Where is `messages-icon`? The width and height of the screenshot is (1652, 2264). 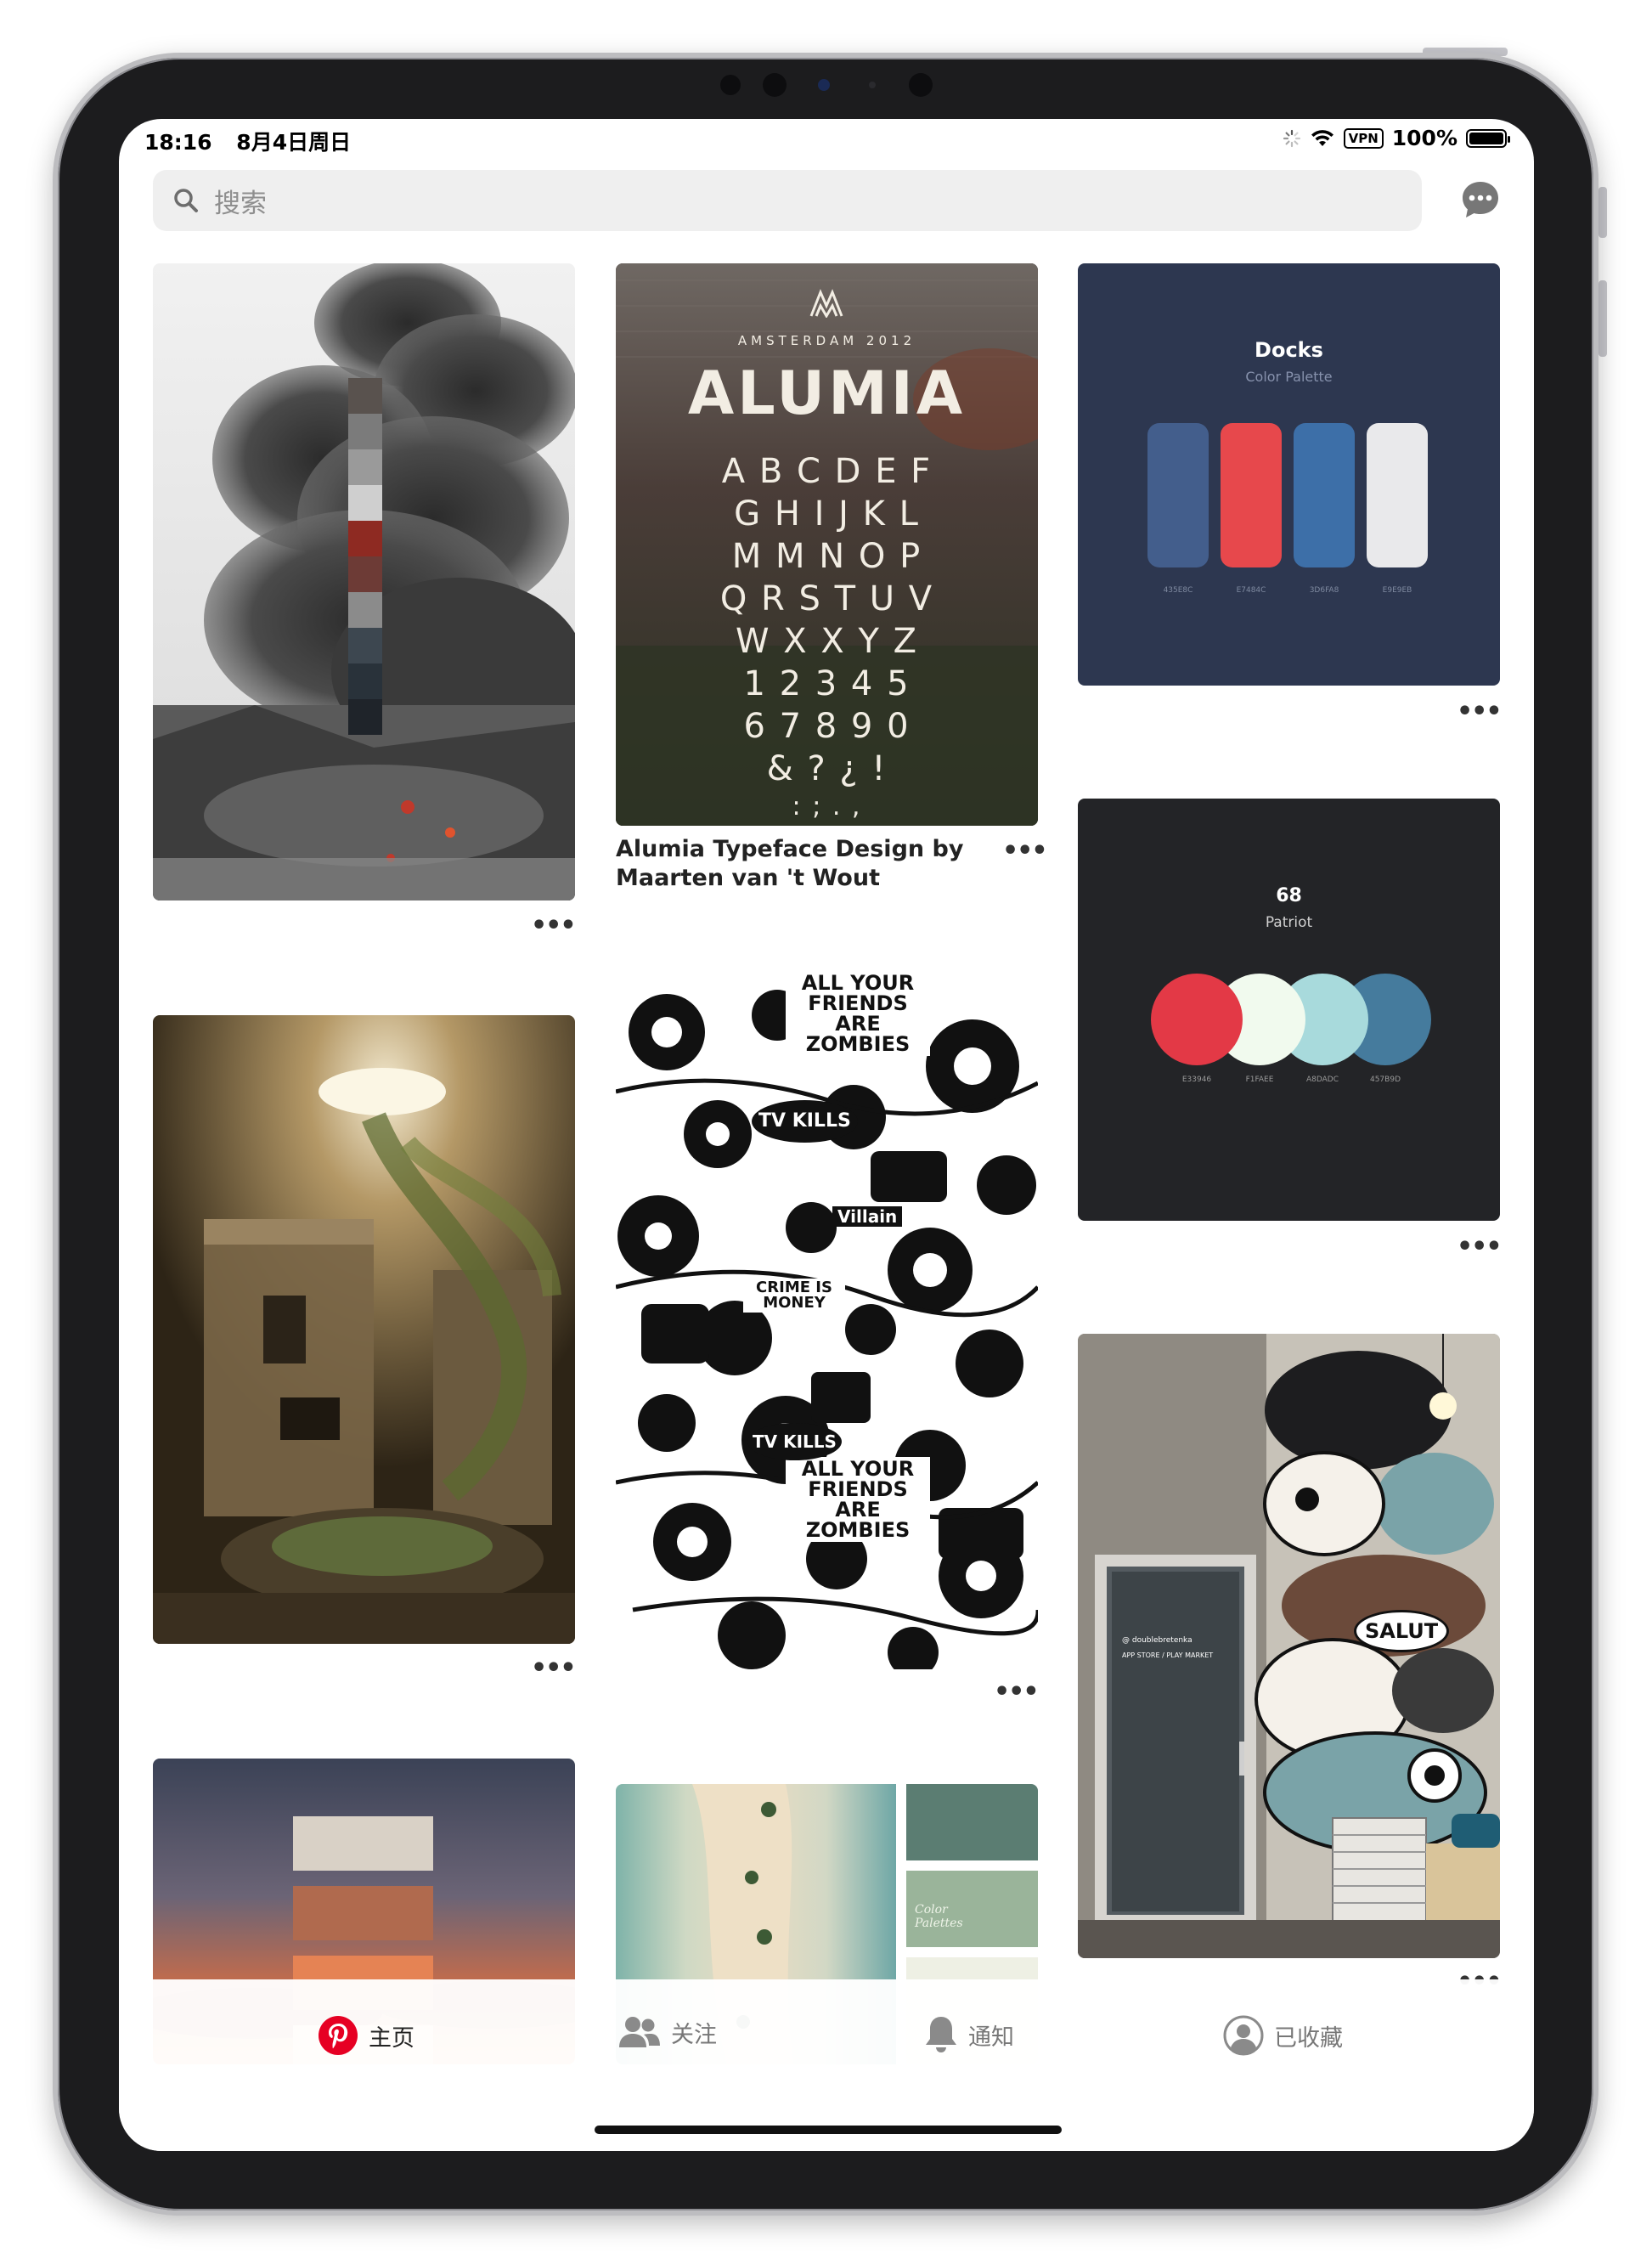 messages-icon is located at coordinates (1480, 199).